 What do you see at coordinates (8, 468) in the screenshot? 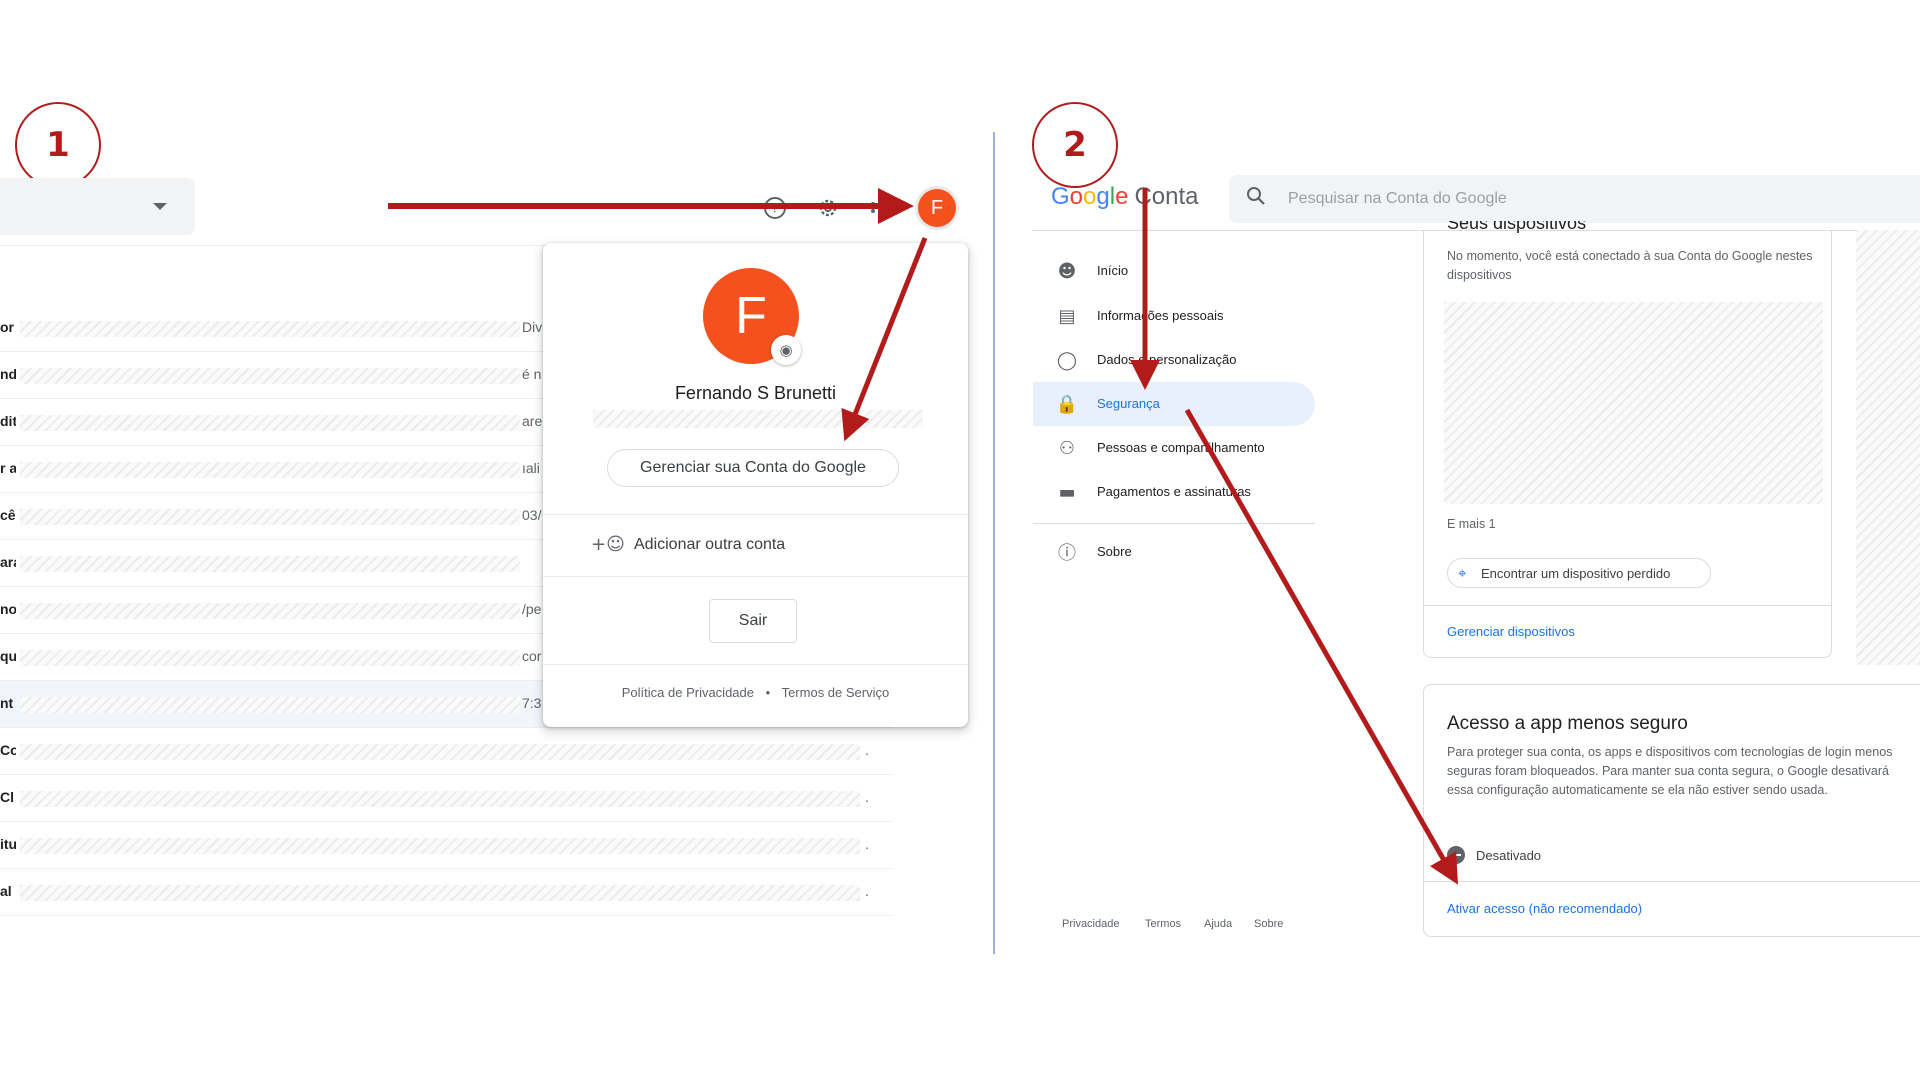
I see `mail-sender: r a` at bounding box center [8, 468].